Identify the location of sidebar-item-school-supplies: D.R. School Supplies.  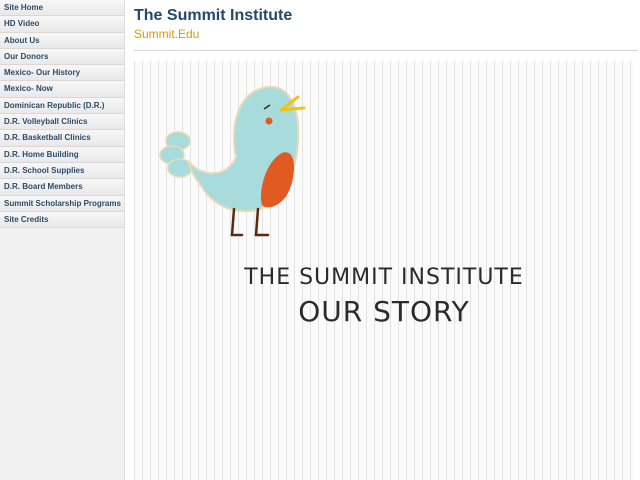
(62, 171).